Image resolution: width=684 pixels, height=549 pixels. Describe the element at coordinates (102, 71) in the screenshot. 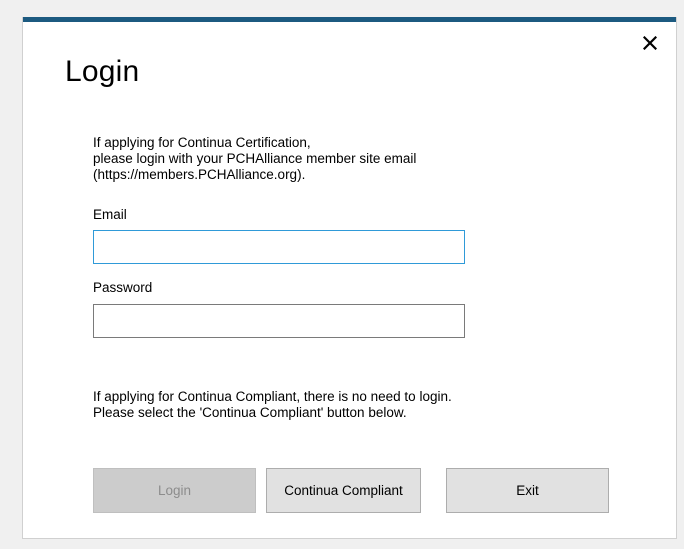

I see `dialog-title: Login` at that location.